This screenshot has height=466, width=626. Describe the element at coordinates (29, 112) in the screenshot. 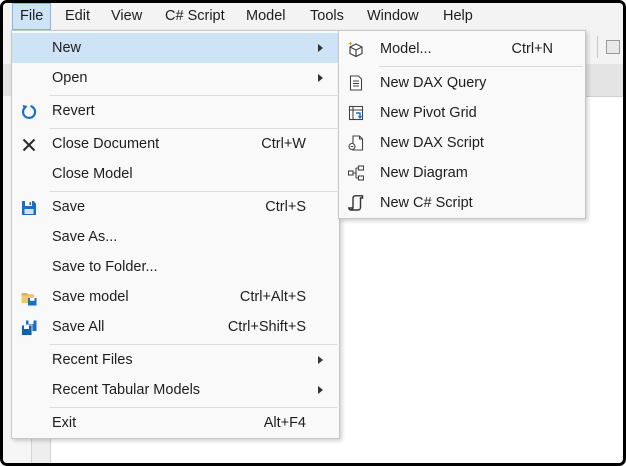

I see `revert-icon` at that location.